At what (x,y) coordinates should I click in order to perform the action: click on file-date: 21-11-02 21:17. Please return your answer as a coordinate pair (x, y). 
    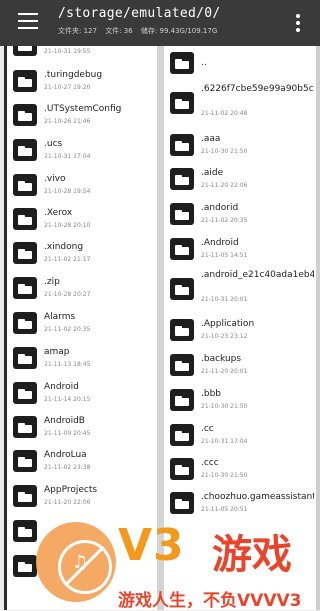
    Looking at the image, I should click on (67, 259).